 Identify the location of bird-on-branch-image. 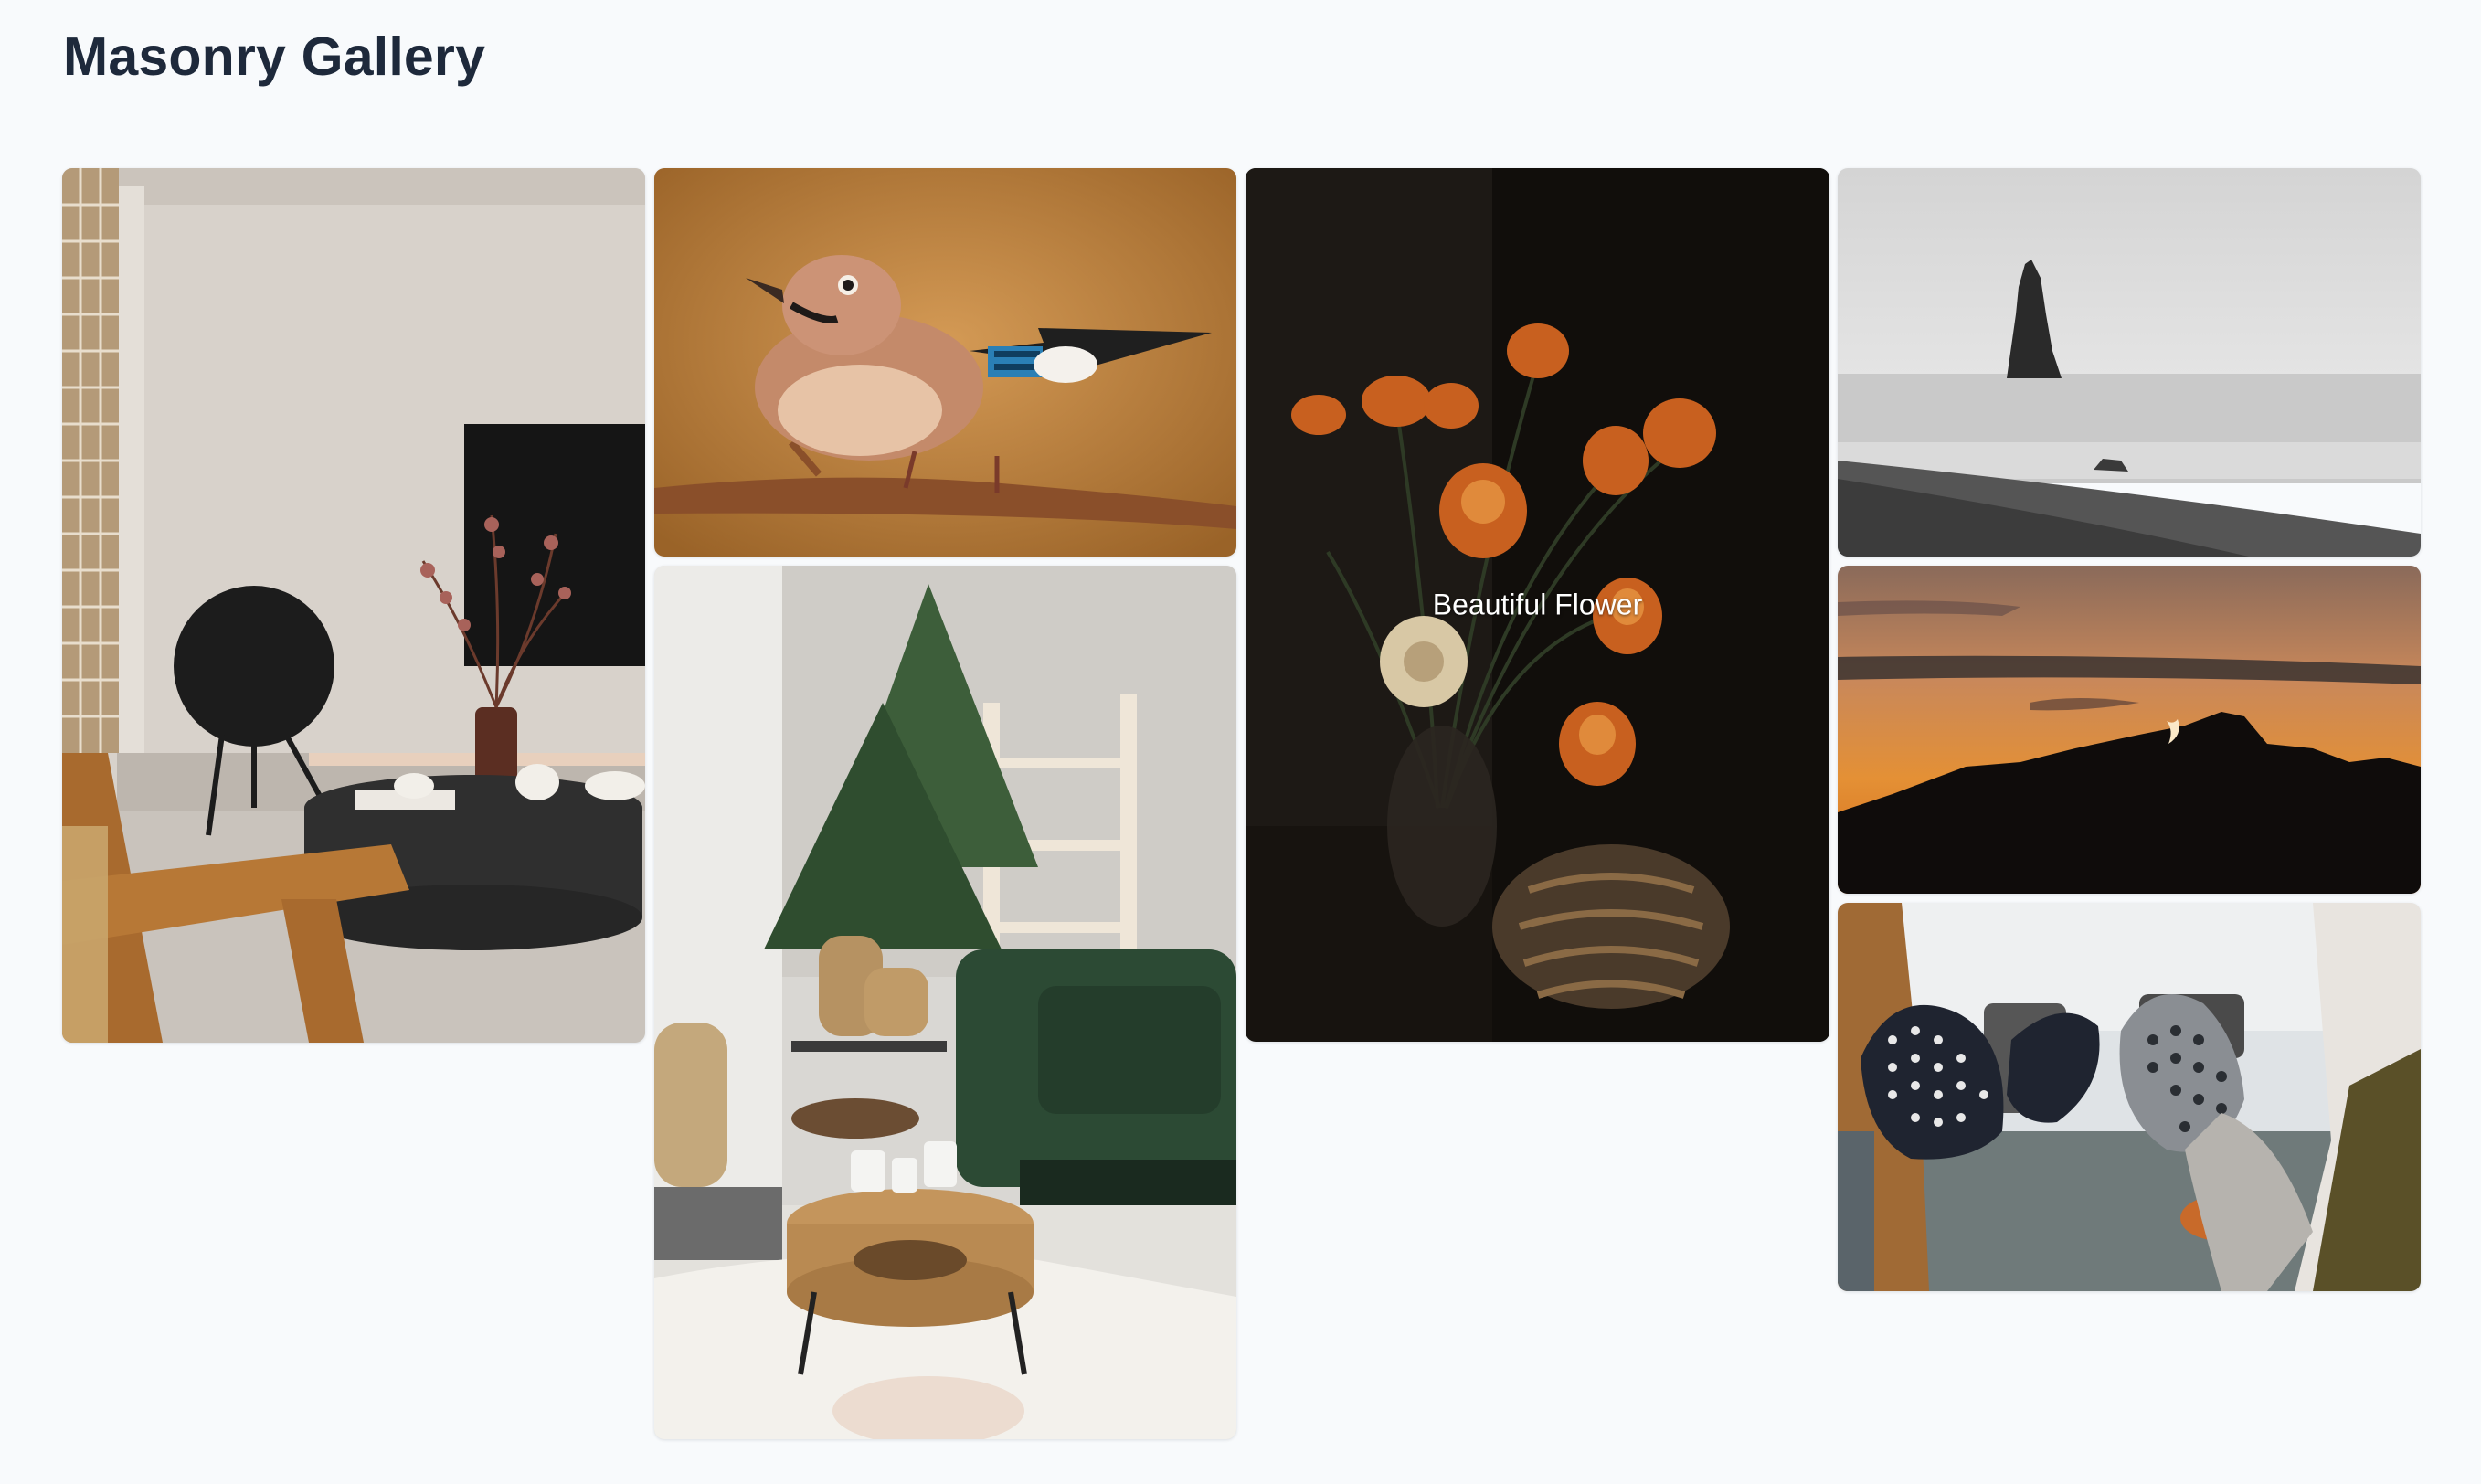
(945, 362).